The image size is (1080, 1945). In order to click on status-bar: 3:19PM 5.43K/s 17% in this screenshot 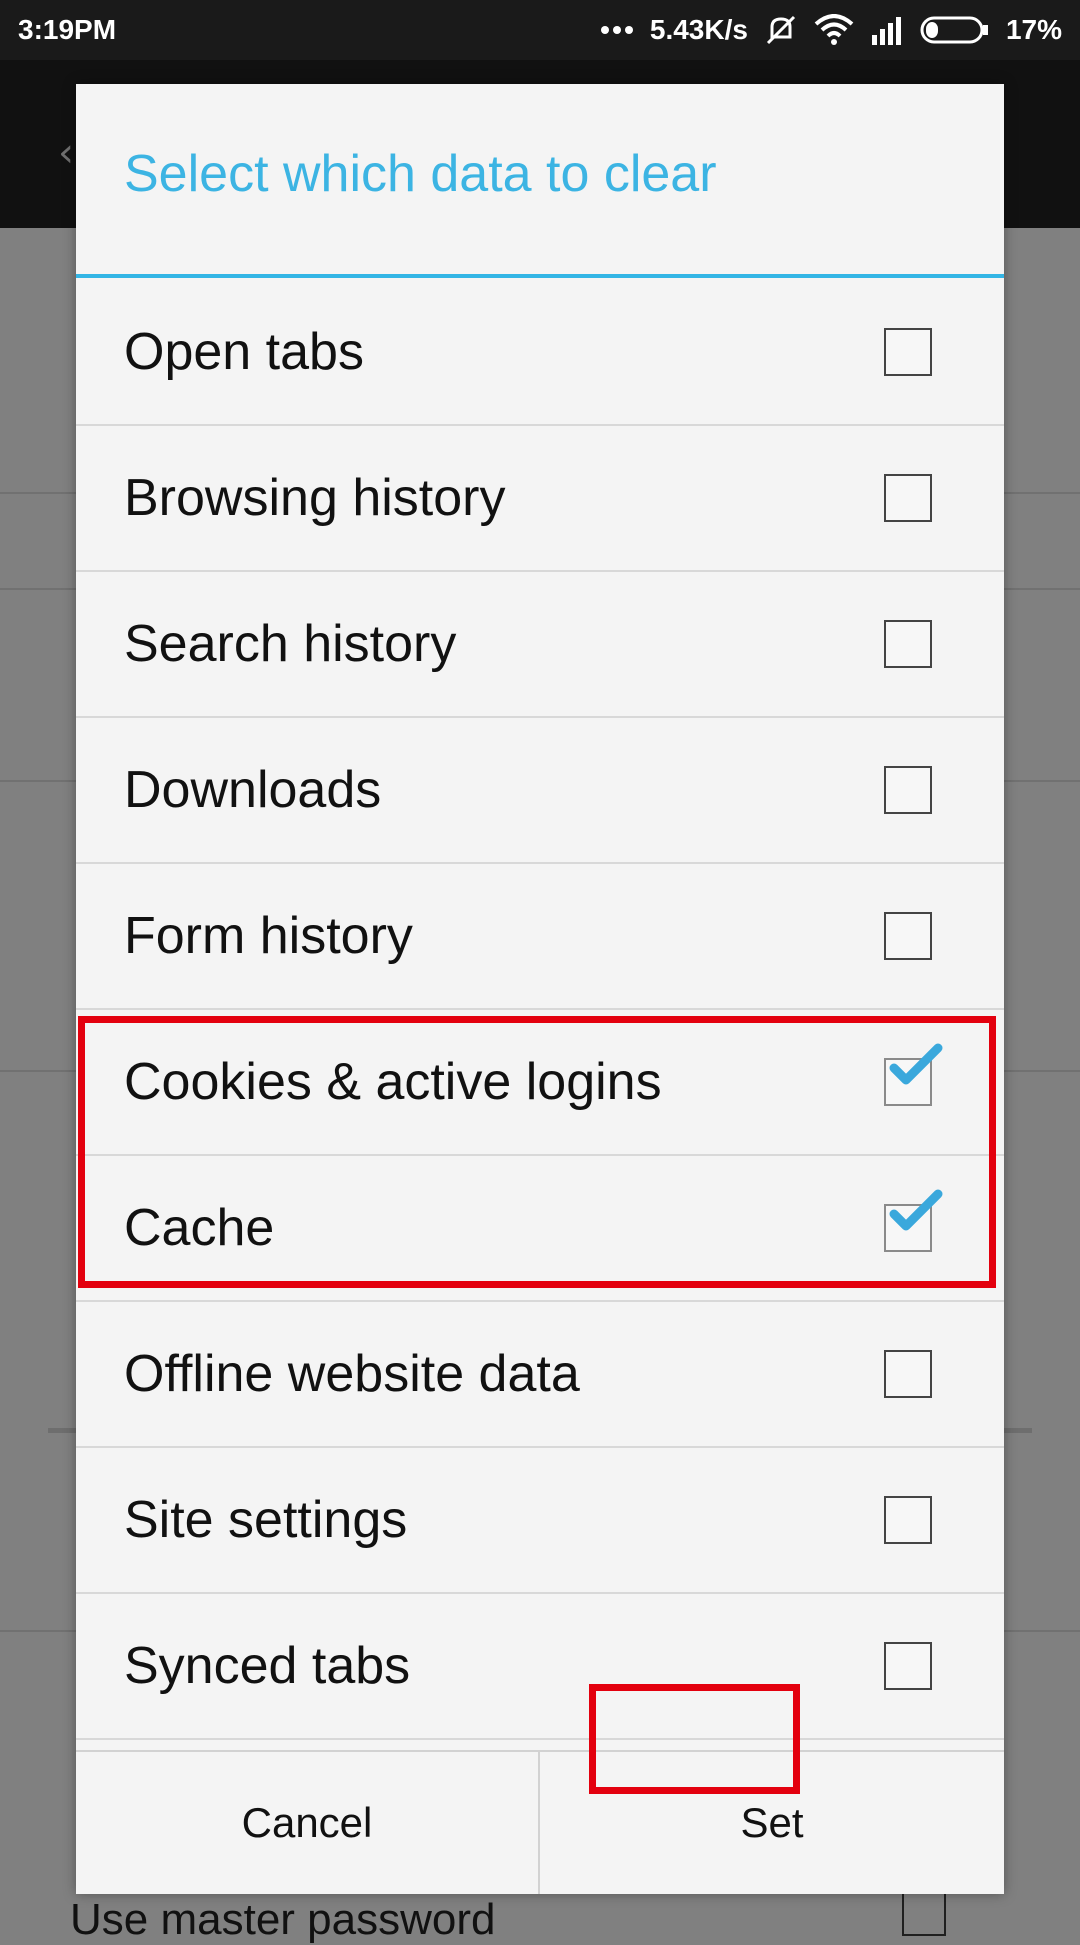, I will do `click(540, 30)`.